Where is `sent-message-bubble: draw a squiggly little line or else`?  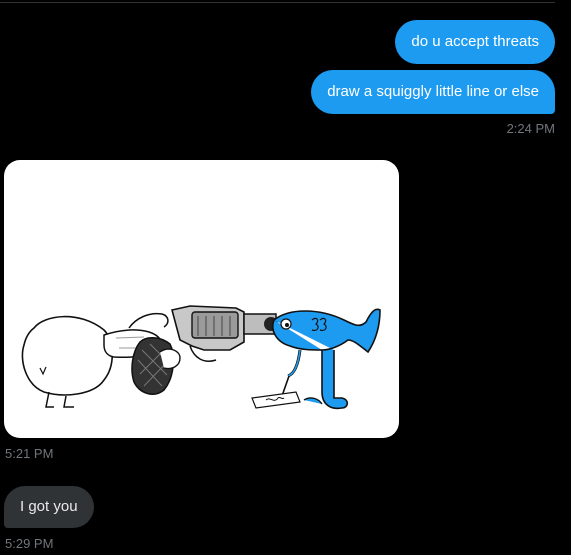
sent-message-bubble: draw a squiggly little line or else is located at coordinates (433, 92).